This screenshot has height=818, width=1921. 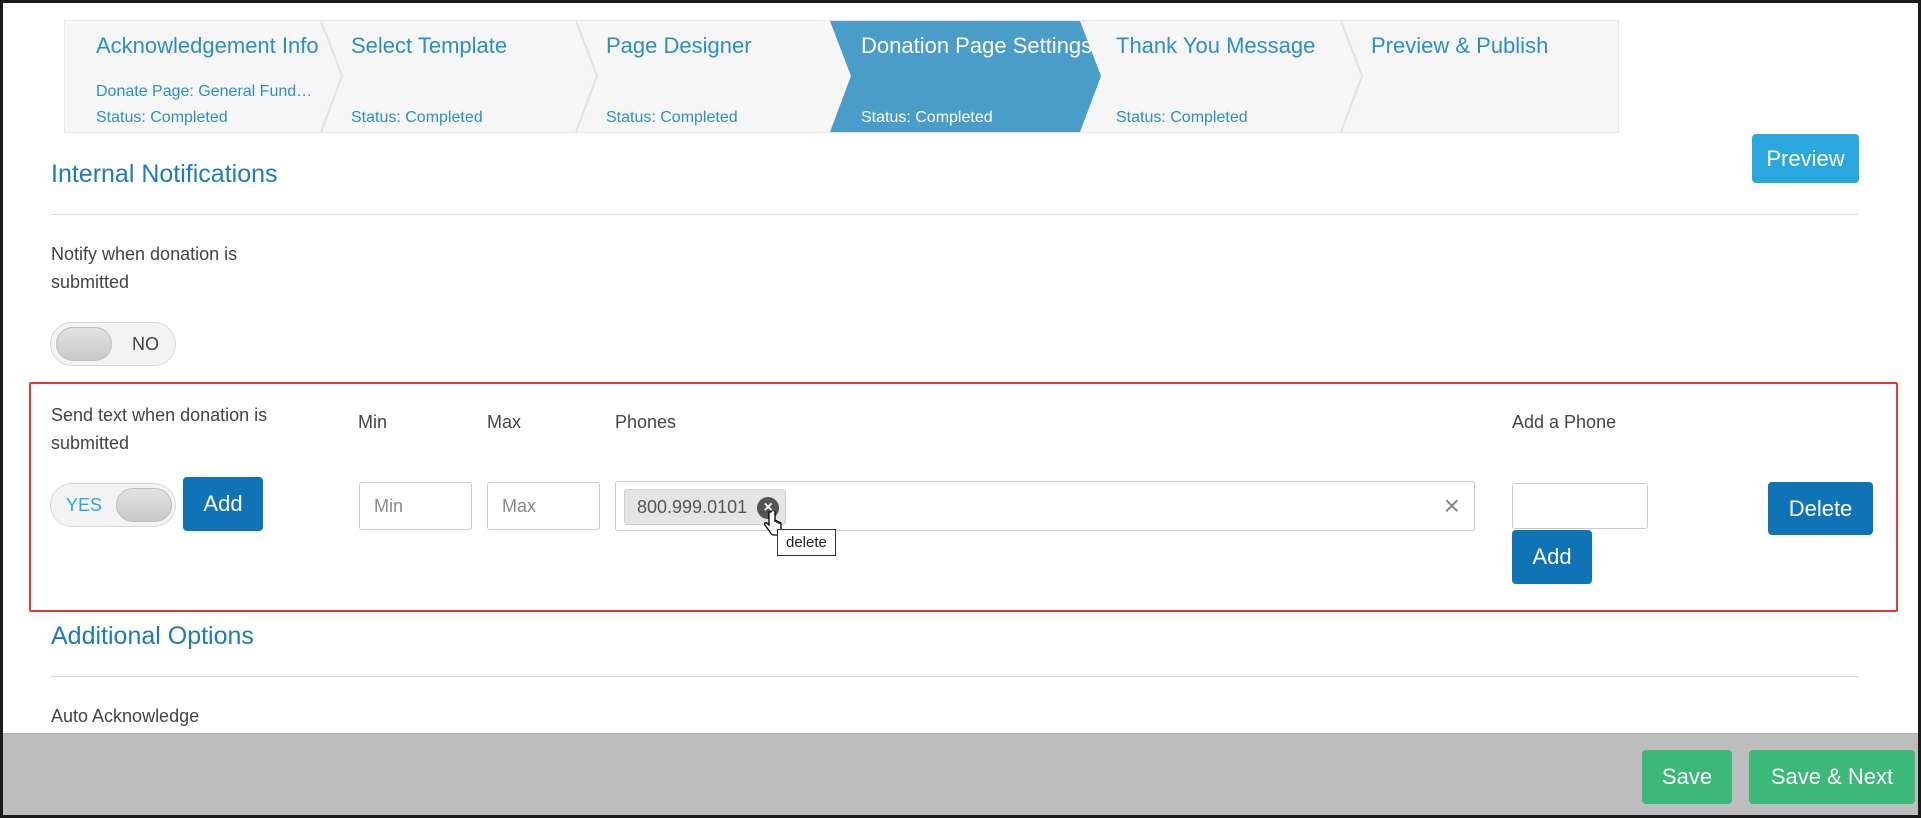 I want to click on phone-chip-label: 800.999.0101, so click(x=692, y=507).